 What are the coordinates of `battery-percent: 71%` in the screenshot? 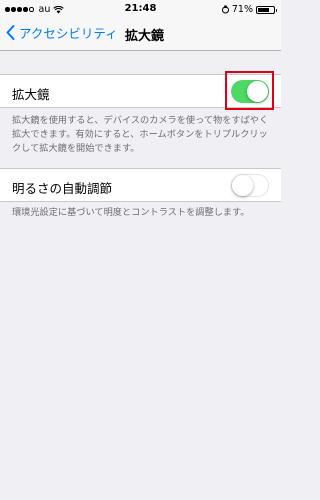 It's located at (242, 9).